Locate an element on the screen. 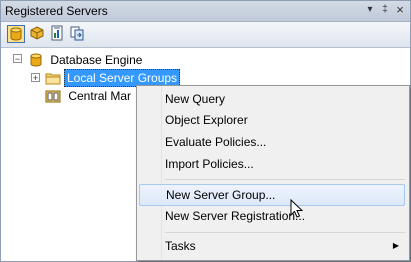  menu-item-tasks: Tasks ▶ is located at coordinates (272, 246).